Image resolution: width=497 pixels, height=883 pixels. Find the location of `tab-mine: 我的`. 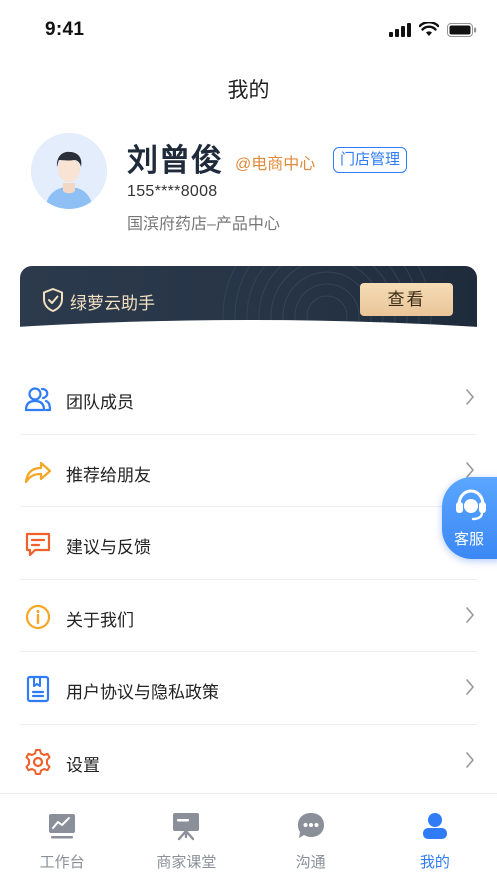

tab-mine: 我的 is located at coordinates (435, 838).